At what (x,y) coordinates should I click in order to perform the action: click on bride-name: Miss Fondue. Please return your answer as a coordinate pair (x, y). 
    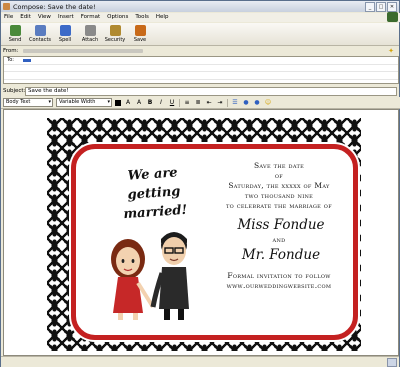
    Looking at the image, I should click on (281, 225).